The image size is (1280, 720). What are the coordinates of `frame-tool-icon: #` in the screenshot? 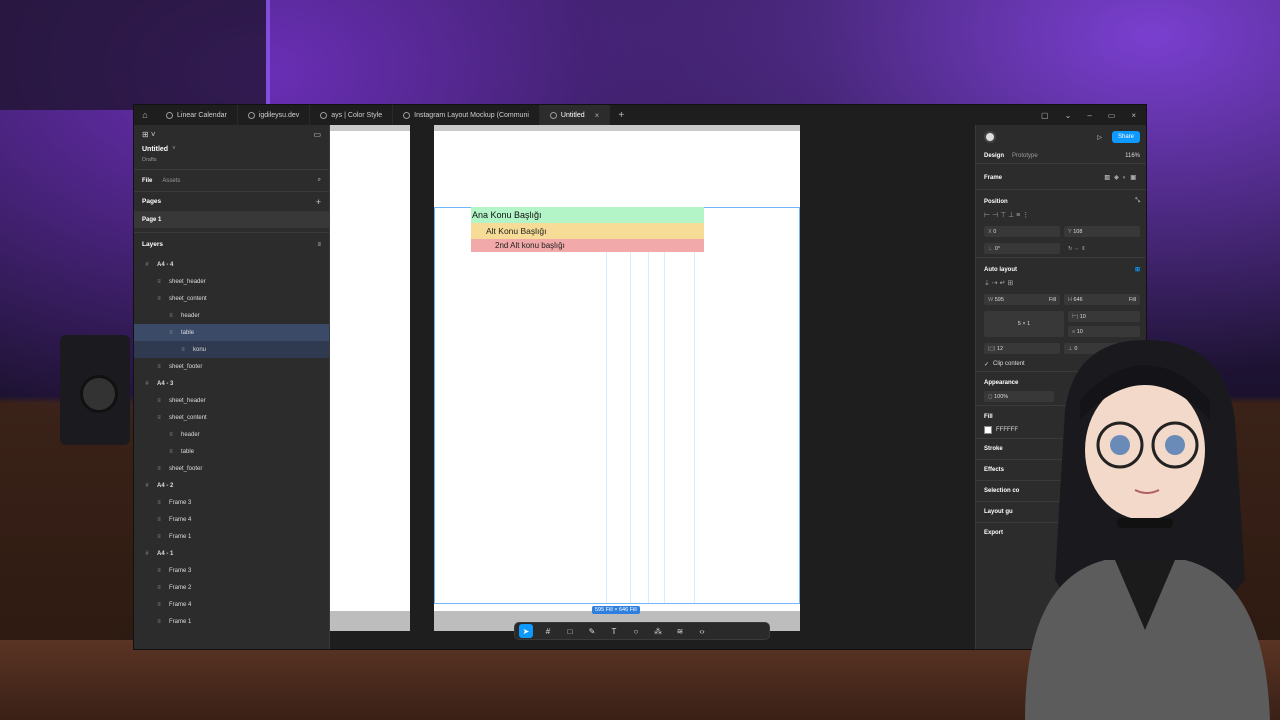 It's located at (548, 631).